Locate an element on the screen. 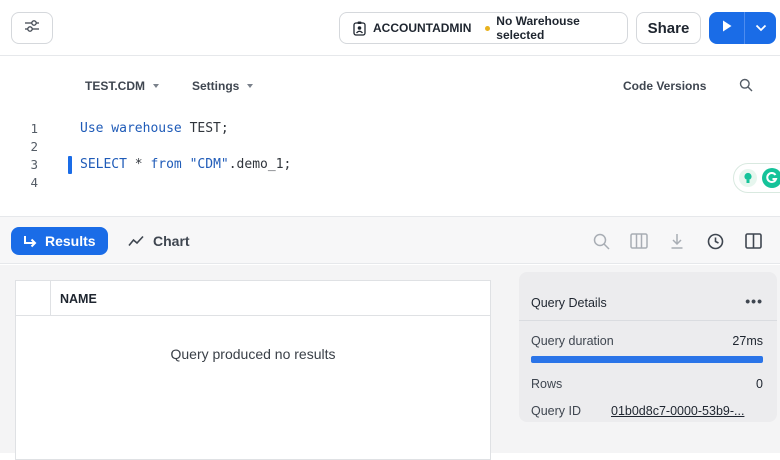 The width and height of the screenshot is (780, 460). string-literal: "CDM" is located at coordinates (209, 164).